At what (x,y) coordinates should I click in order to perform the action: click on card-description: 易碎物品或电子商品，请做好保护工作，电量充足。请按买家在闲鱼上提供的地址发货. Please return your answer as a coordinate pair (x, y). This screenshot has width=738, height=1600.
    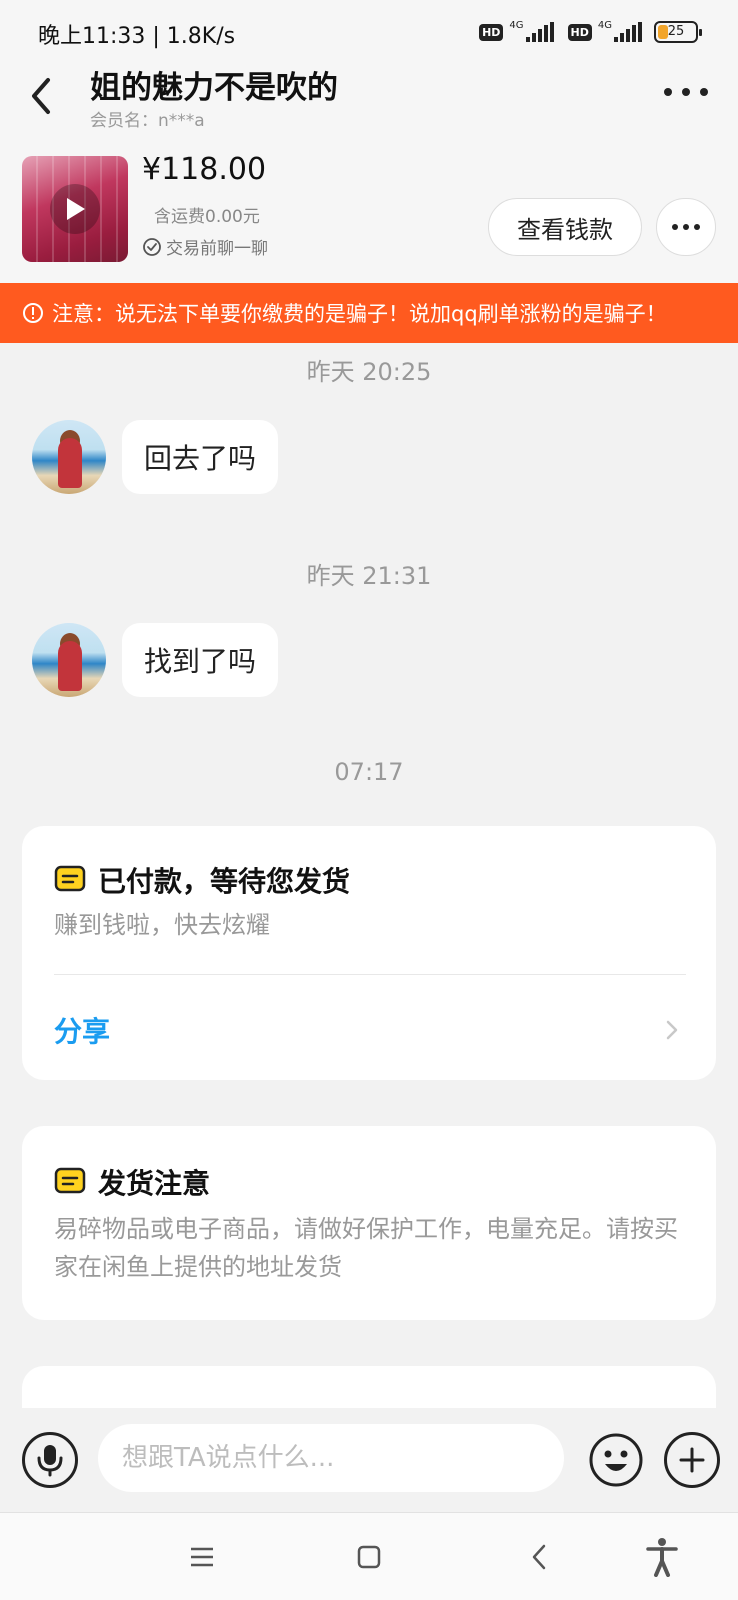
    Looking at the image, I should click on (366, 1248).